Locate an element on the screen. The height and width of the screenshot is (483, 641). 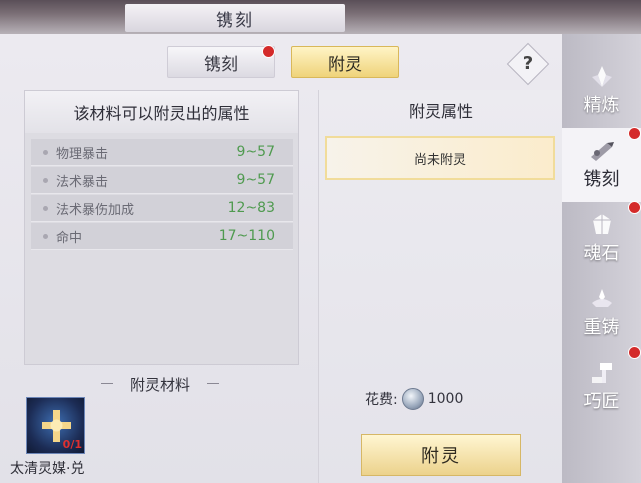
sidebar-item-label: 精炼 is located at coordinates (601, 105).